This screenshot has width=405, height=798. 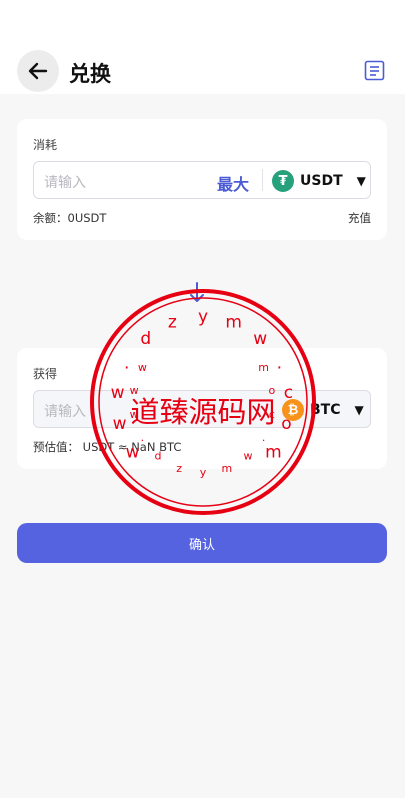 What do you see at coordinates (70, 218) in the screenshot?
I see `balance-text: 余额：0USDT` at bounding box center [70, 218].